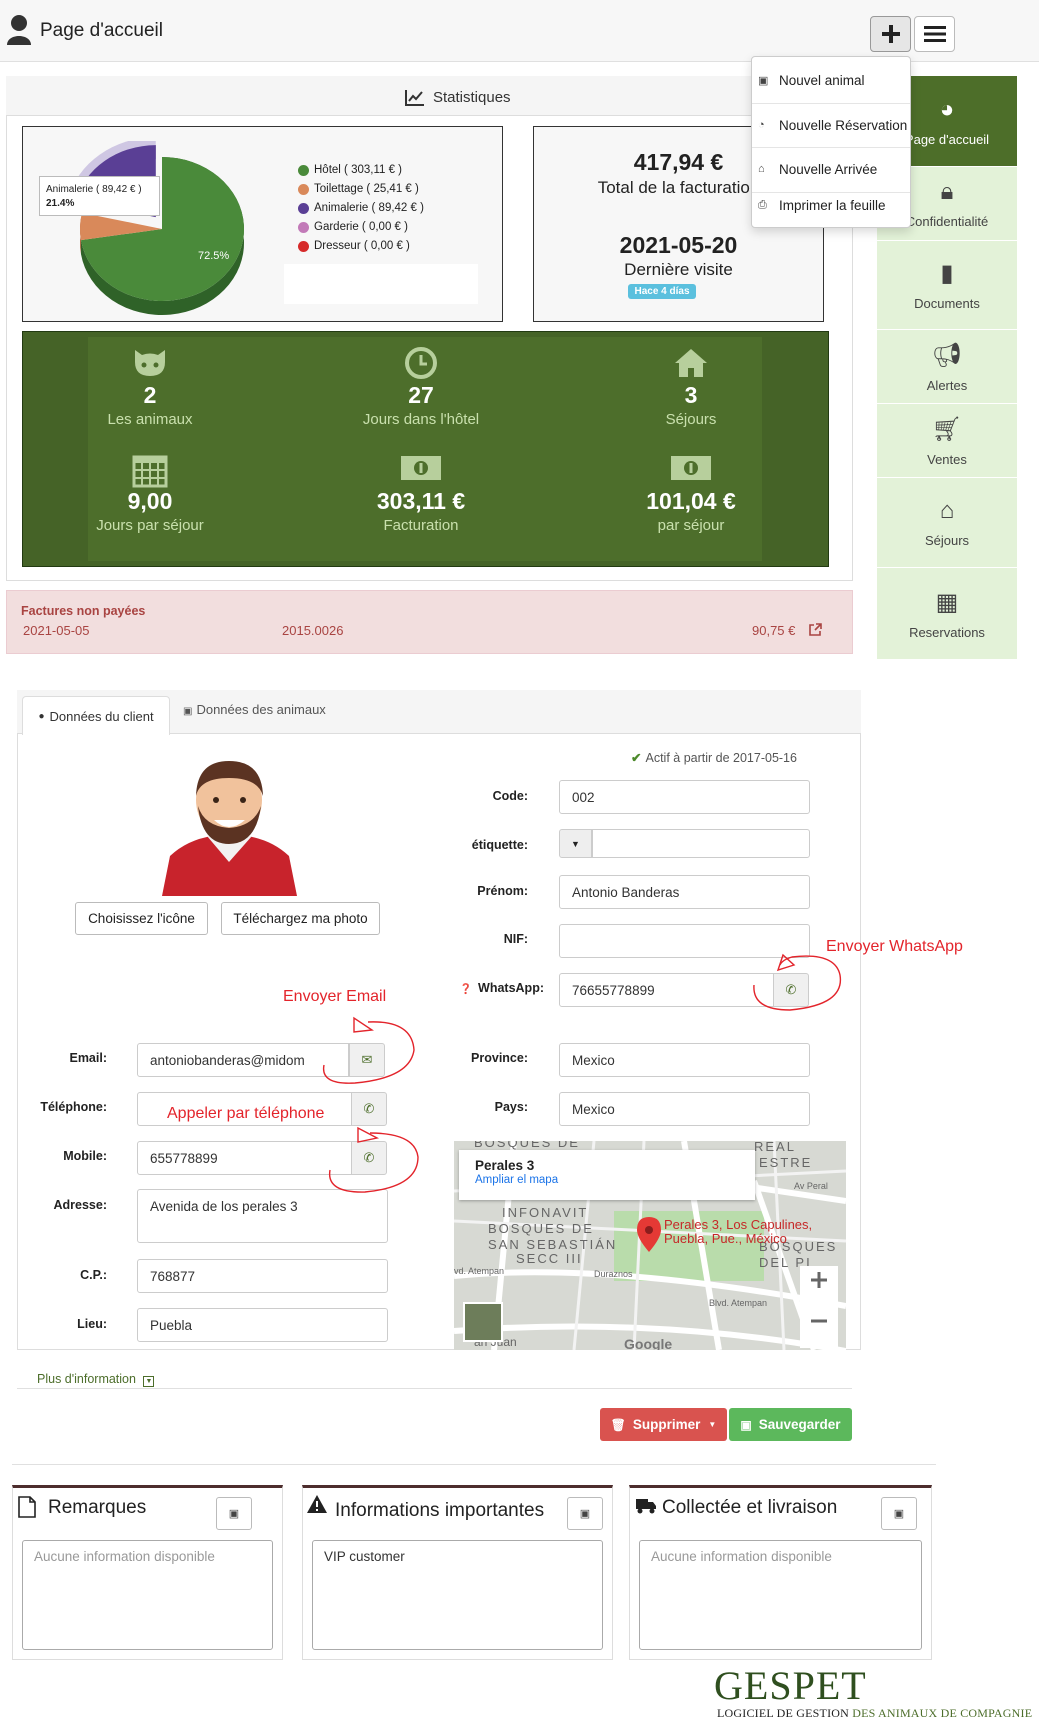 This screenshot has width=1039, height=1728. I want to click on pie-slice-label: 72.5%, so click(213, 256).